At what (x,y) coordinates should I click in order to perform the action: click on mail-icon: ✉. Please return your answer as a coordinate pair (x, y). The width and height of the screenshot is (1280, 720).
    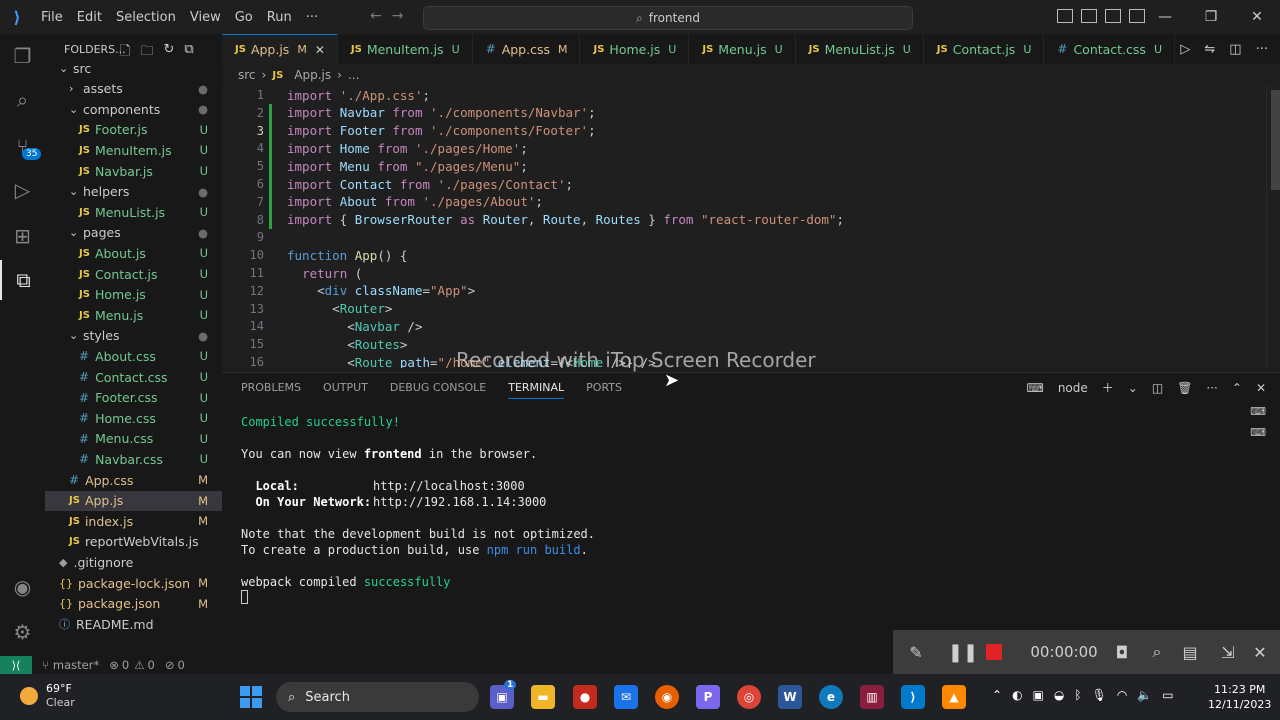
    Looking at the image, I should click on (626, 697).